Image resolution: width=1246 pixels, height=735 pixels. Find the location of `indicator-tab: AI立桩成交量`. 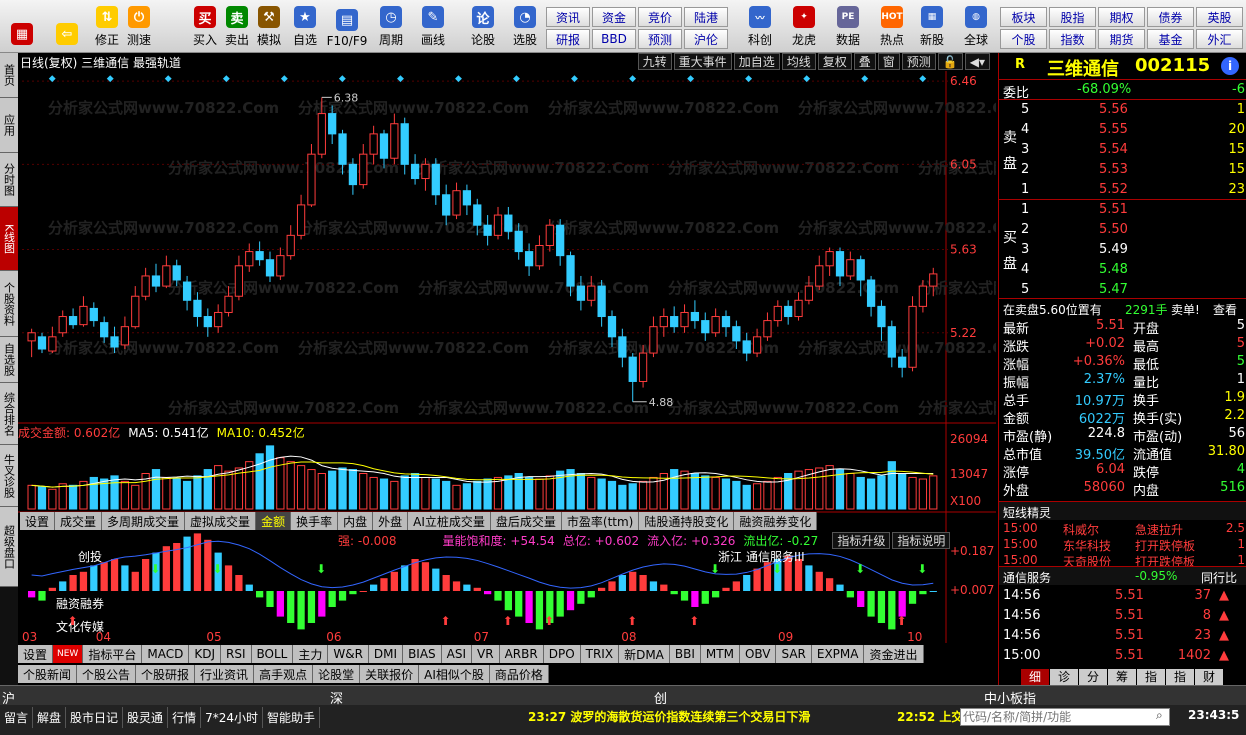

indicator-tab: AI立桩成交量 is located at coordinates (449, 521).